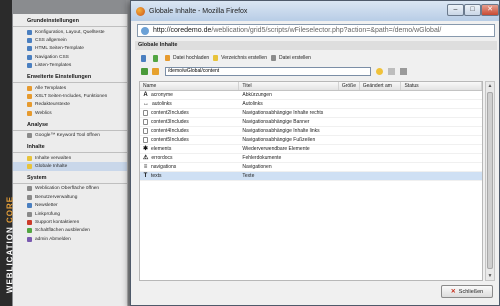  Describe the element at coordinates (453, 292) in the screenshot. I see `close-icon: ✕` at that location.